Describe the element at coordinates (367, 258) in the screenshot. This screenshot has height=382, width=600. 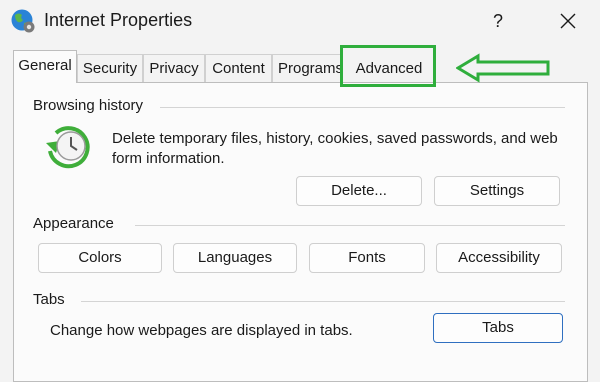
I see `fonts-button: Fonts` at that location.